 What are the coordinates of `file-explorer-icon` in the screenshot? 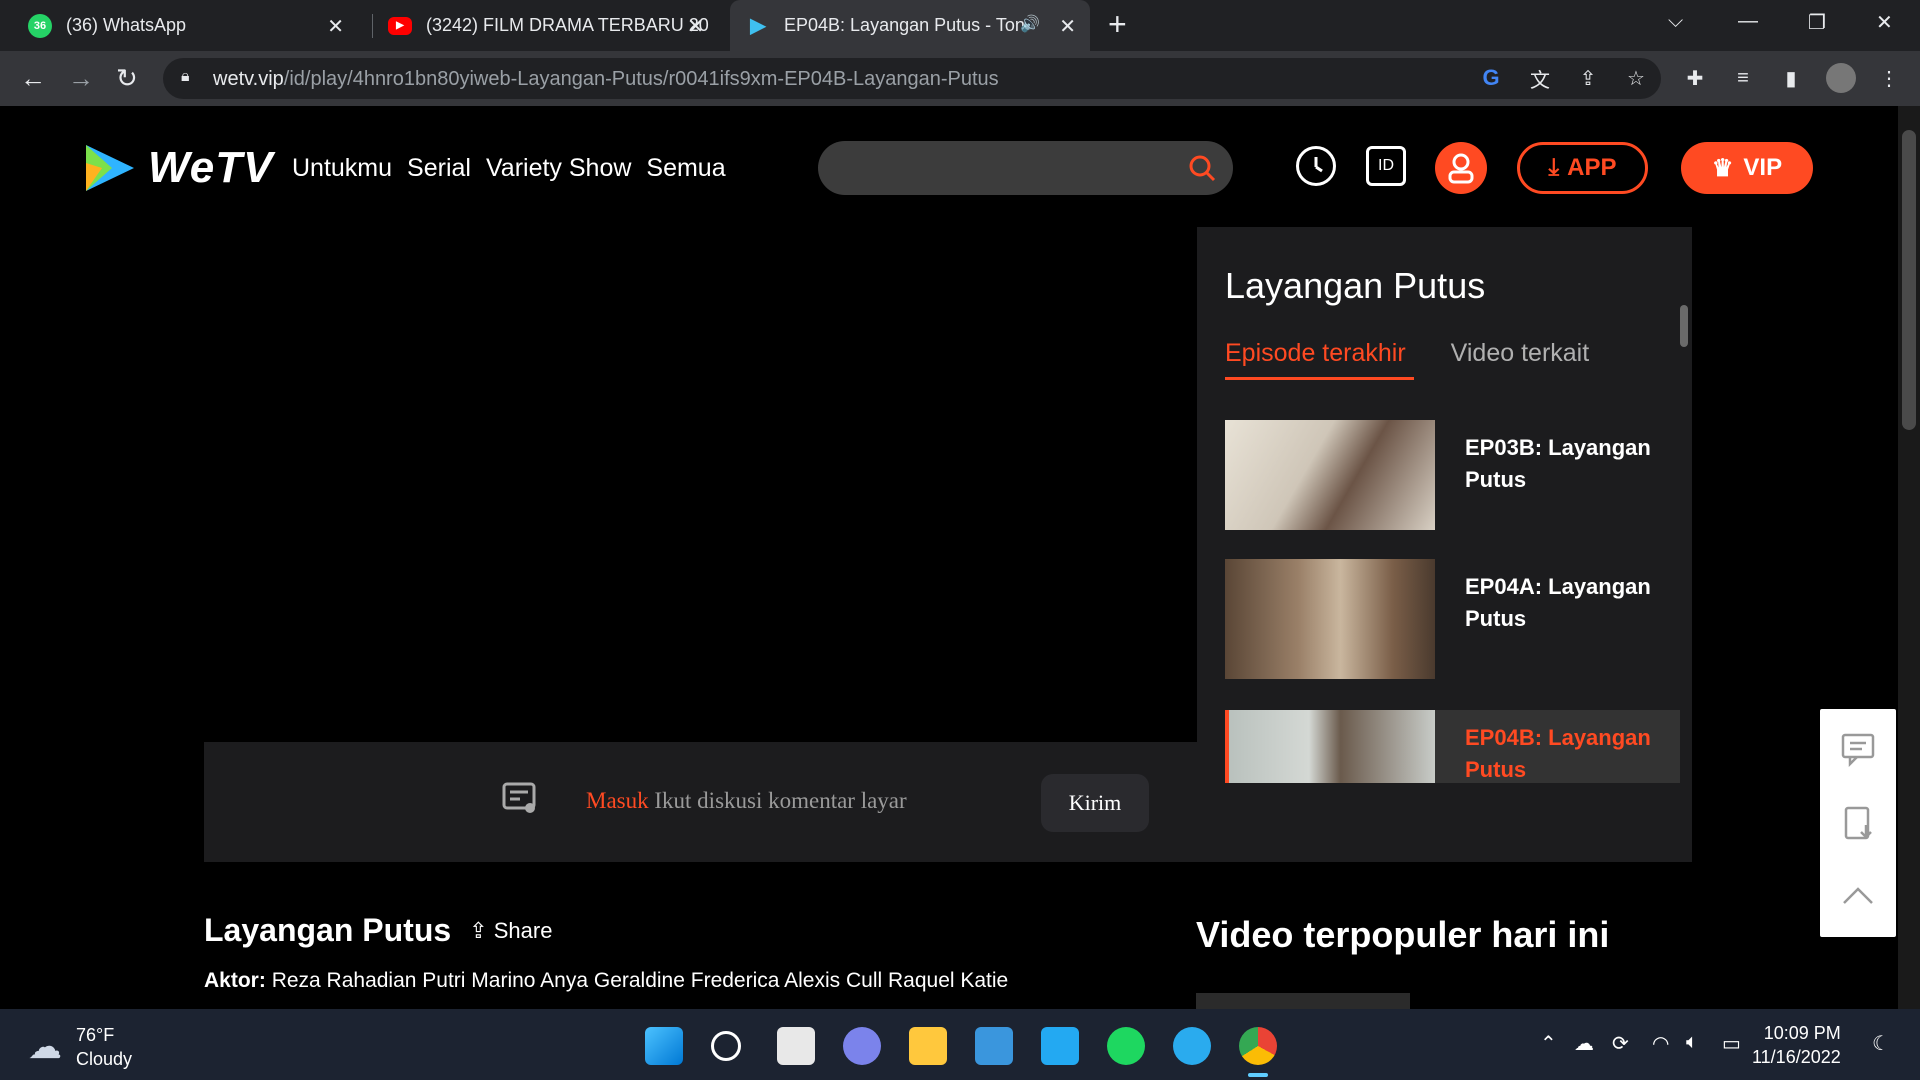 It's located at (928, 1046).